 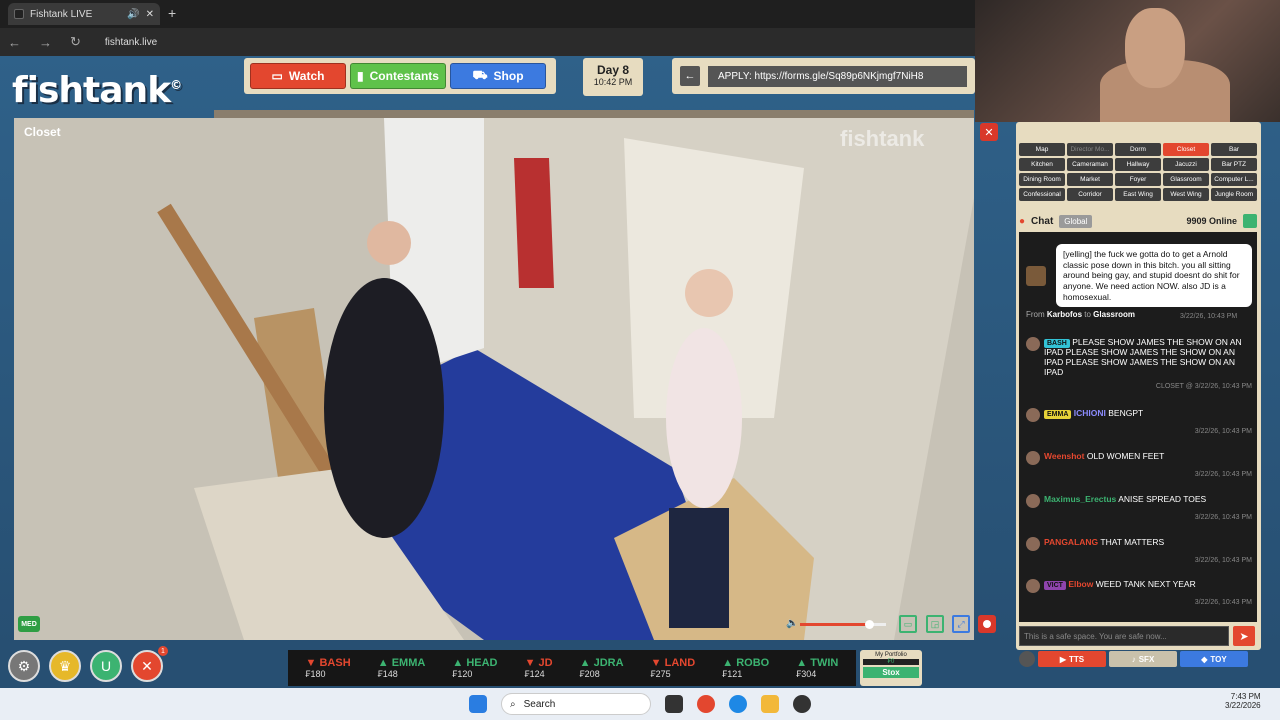 What do you see at coordinates (1234, 194) in the screenshot?
I see `room-button: Jungle Room` at bounding box center [1234, 194].